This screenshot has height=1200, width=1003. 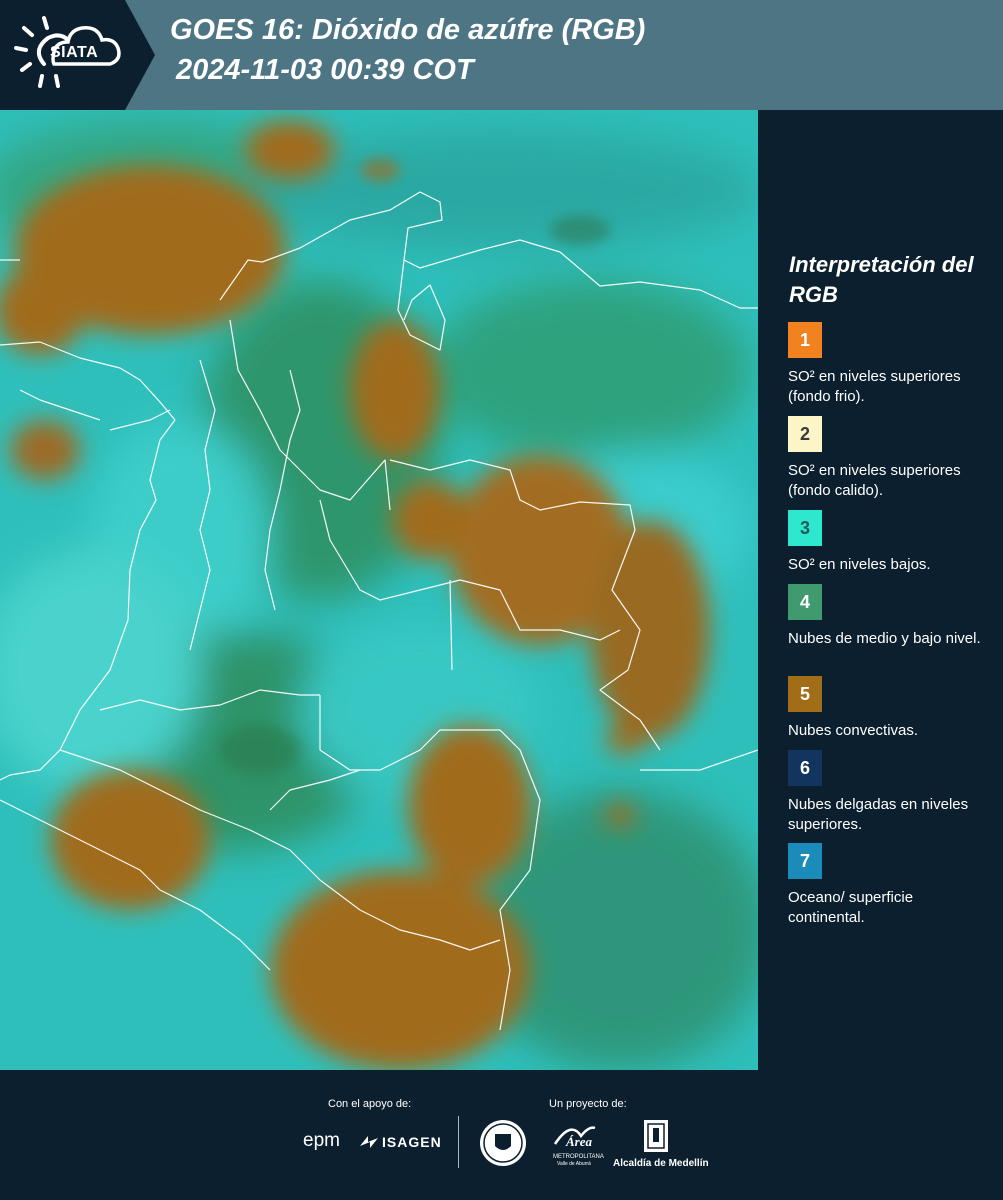 I want to click on isagen-logo: ISAGEN, so click(x=412, y=1142).